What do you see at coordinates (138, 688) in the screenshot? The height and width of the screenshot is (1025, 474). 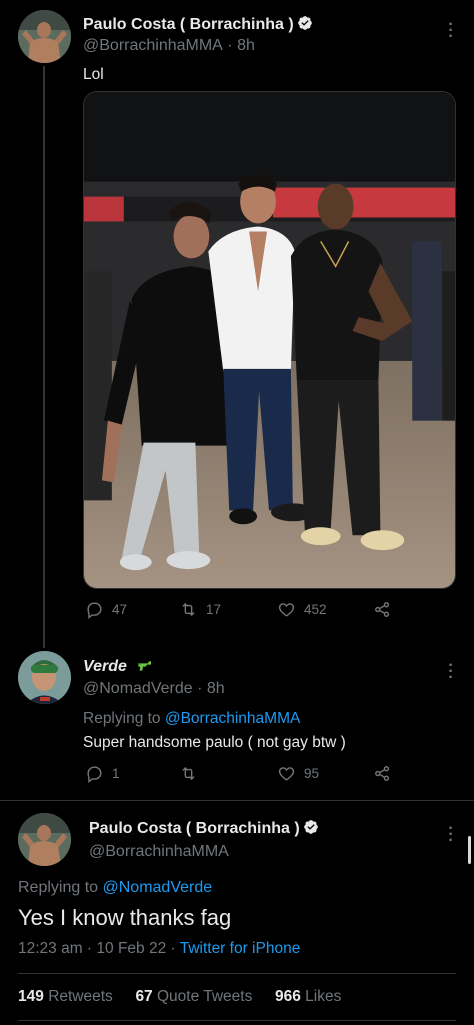 I see `username: @NomadVerde` at bounding box center [138, 688].